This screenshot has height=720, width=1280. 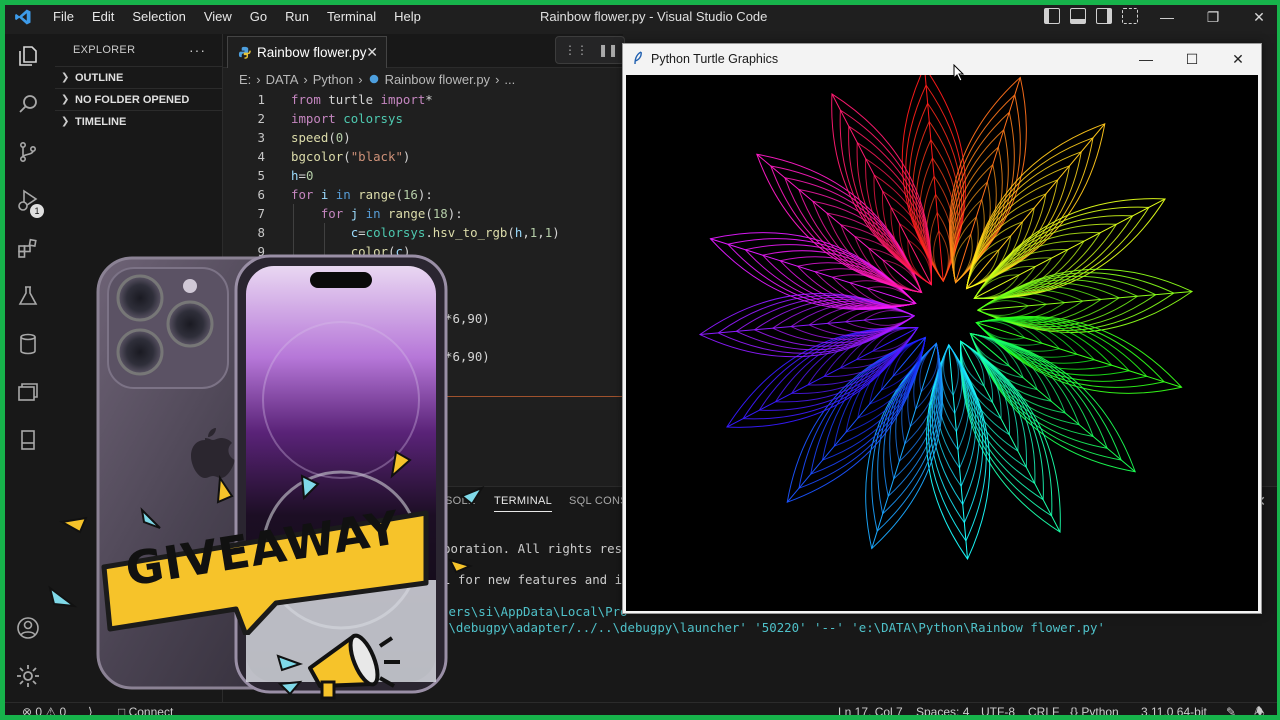 What do you see at coordinates (1192, 59) in the screenshot?
I see `maximize-icon: ☐` at bounding box center [1192, 59].